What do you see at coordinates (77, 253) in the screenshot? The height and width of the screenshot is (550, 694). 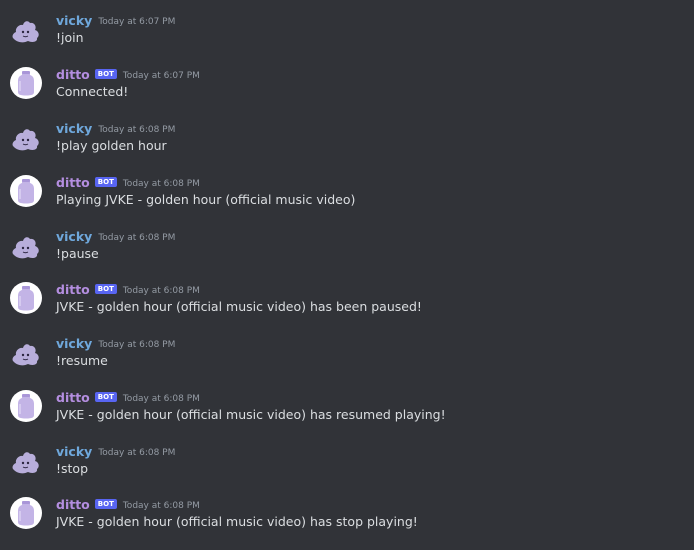 I see `message-content: !pause` at bounding box center [77, 253].